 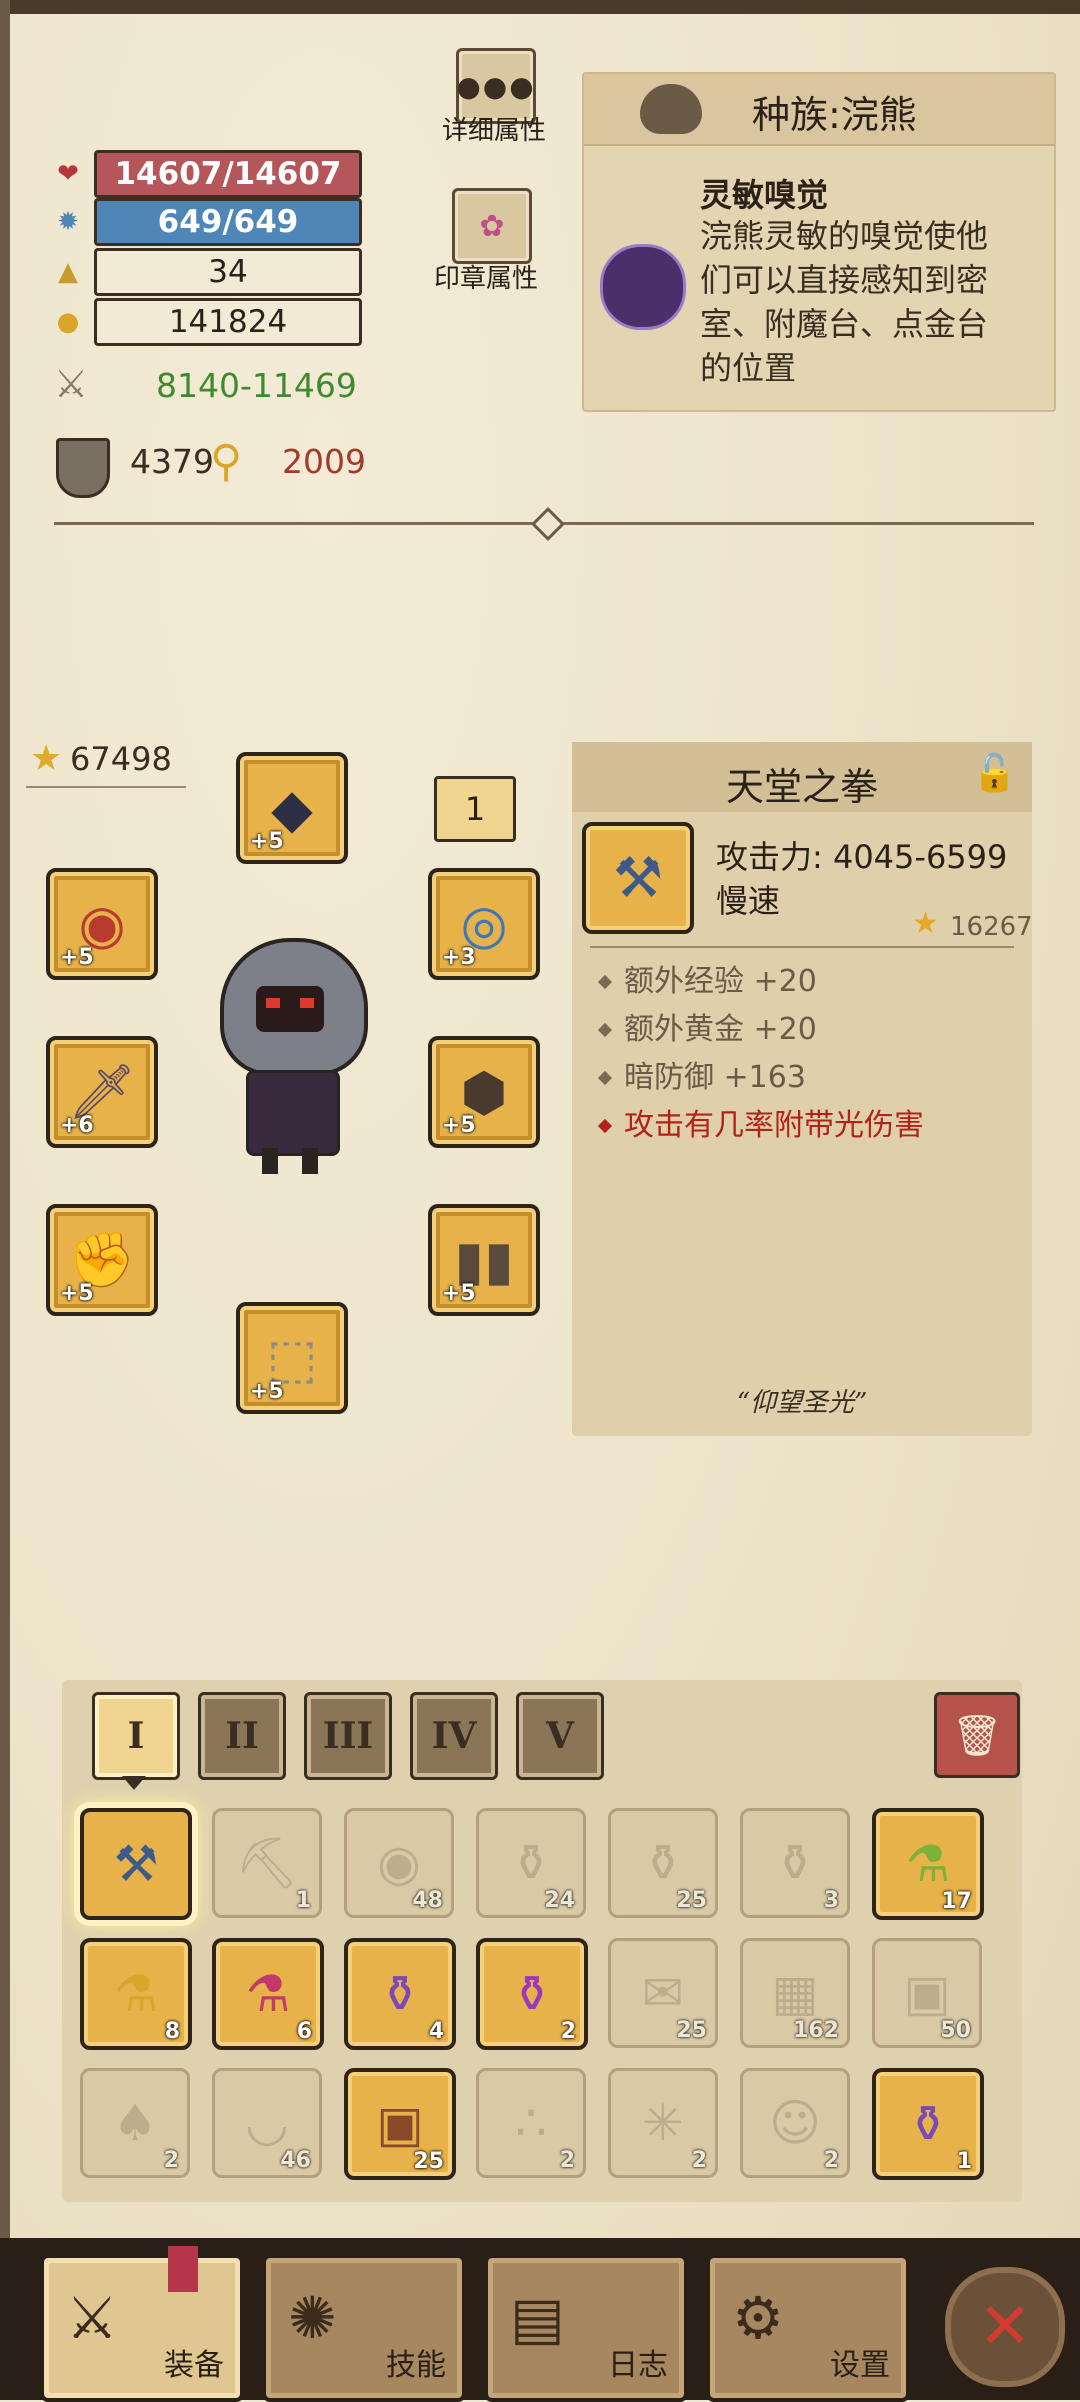 I want to click on trash-icon: 🗑, so click(x=977, y=1735).